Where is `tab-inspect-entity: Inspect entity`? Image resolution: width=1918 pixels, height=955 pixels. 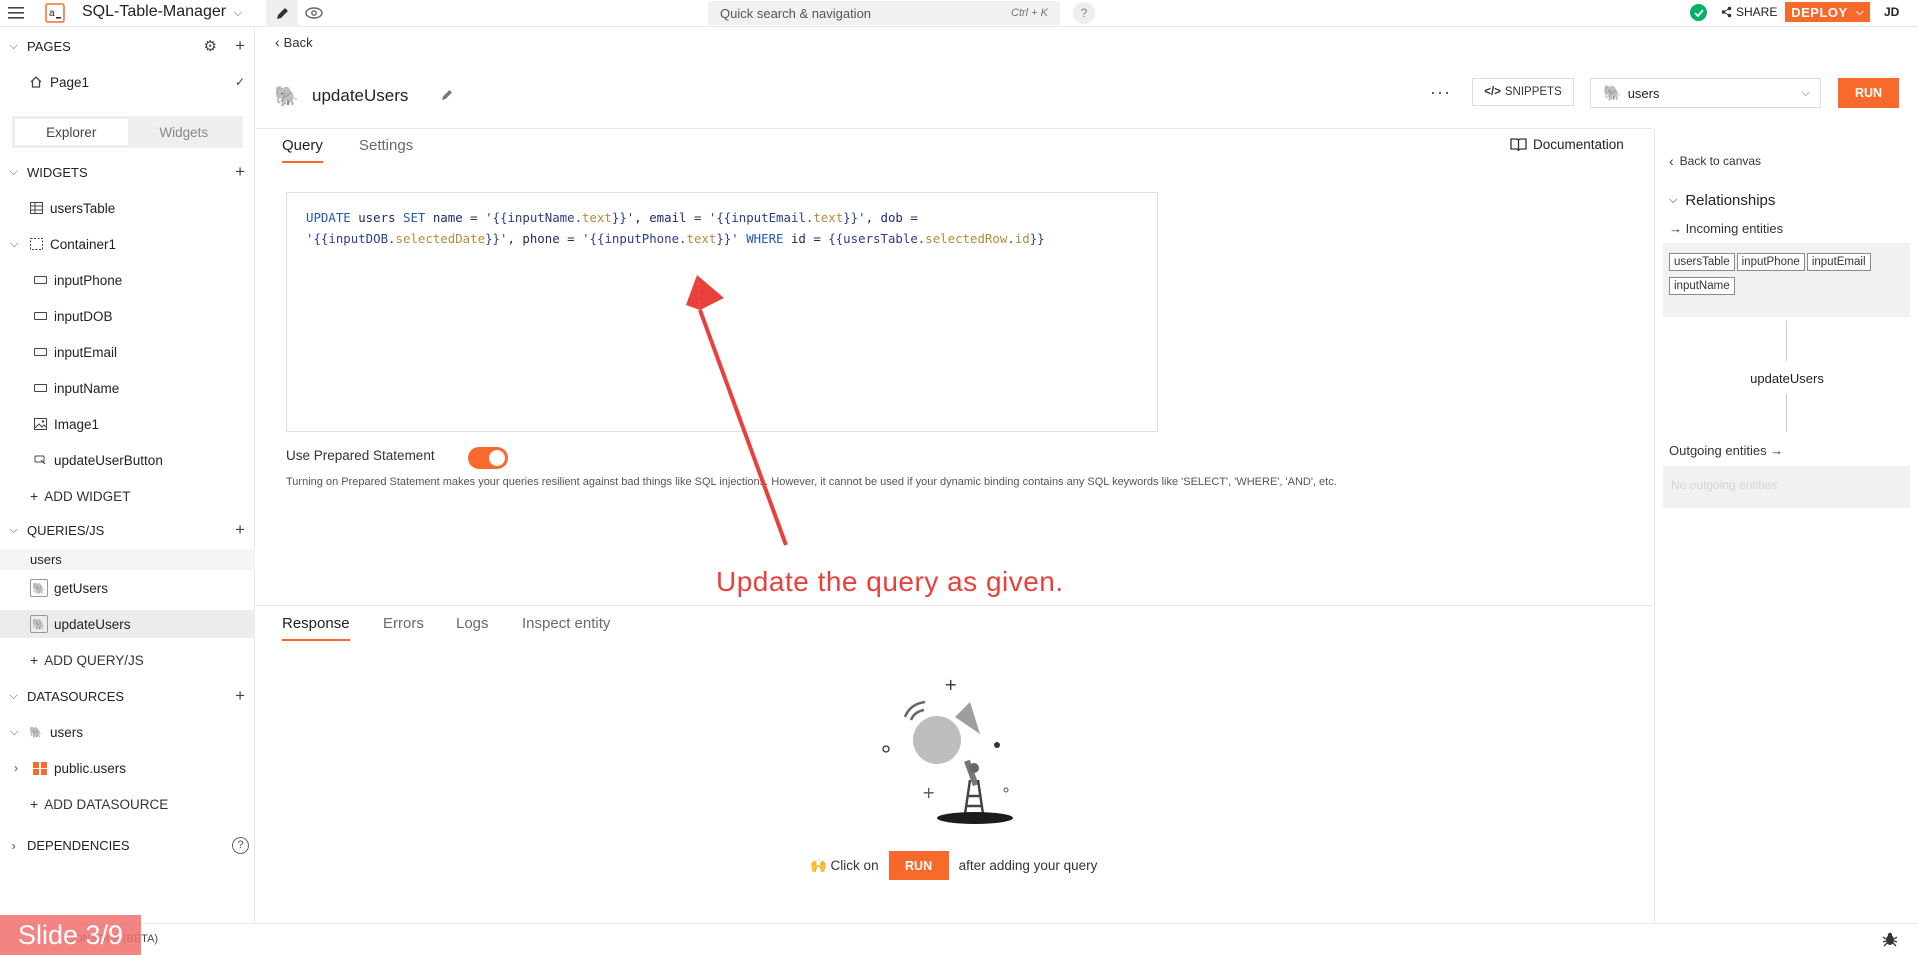
tab-inspect-entity: Inspect entity is located at coordinates (566, 623).